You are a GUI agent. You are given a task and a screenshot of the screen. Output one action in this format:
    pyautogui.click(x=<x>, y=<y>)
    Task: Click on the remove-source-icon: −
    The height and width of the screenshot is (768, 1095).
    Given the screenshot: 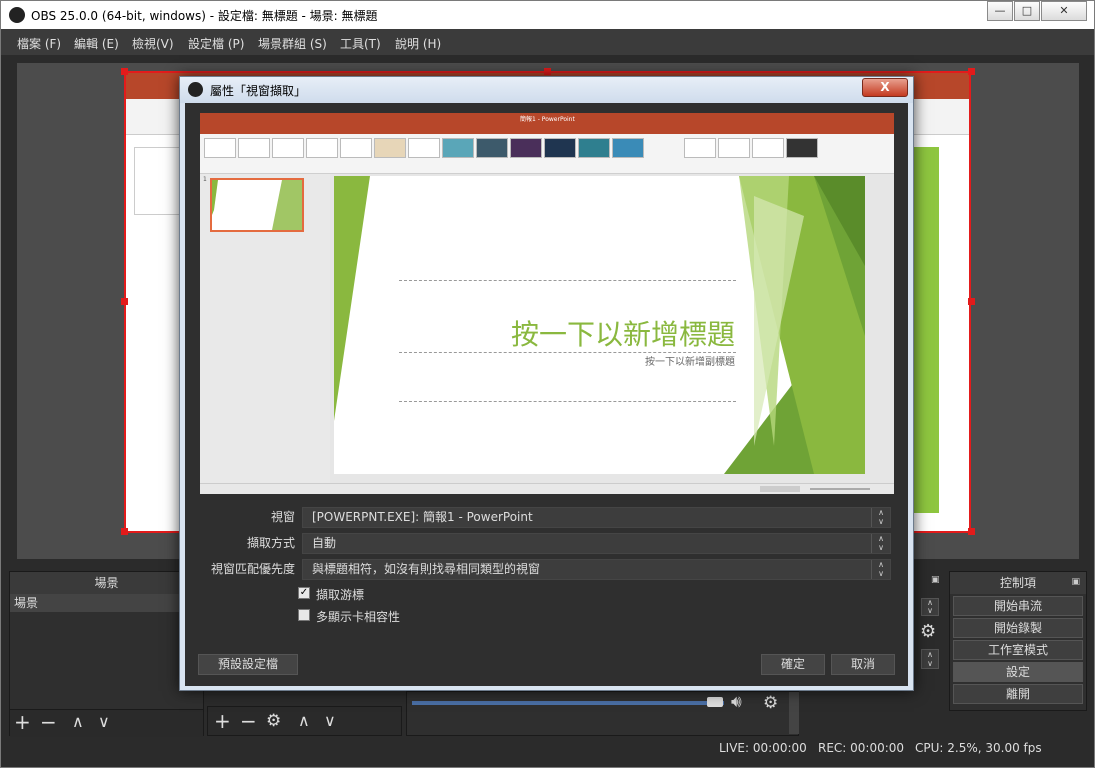 What is the action you would take?
    pyautogui.click(x=248, y=721)
    